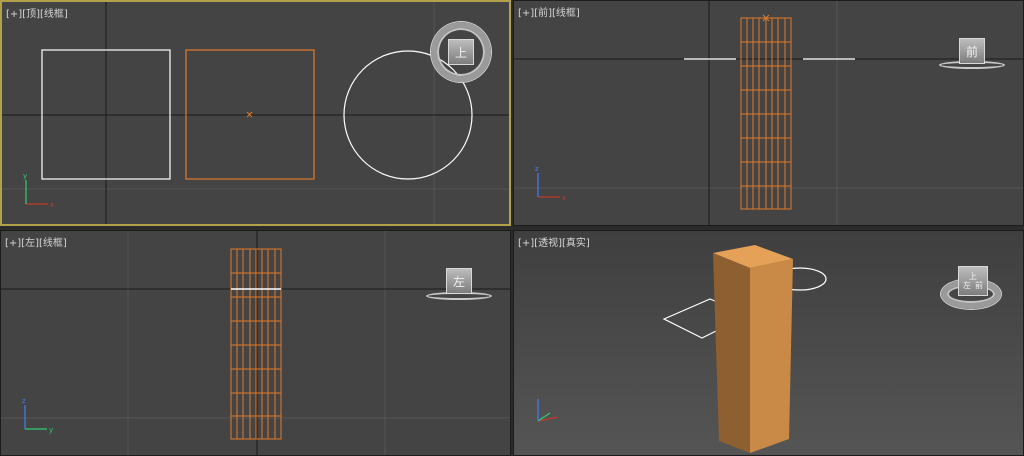 This screenshot has width=1024, height=456. What do you see at coordinates (576, 243) in the screenshot?
I see `shading-mode-button: [真实]` at bounding box center [576, 243].